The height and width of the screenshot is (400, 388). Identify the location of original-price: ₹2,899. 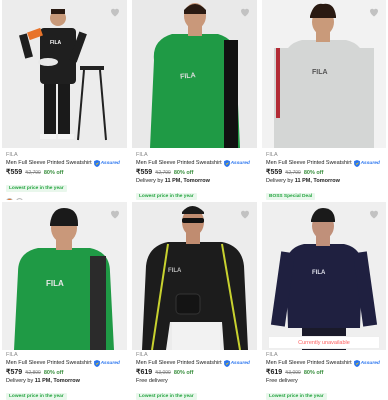
(33, 373).